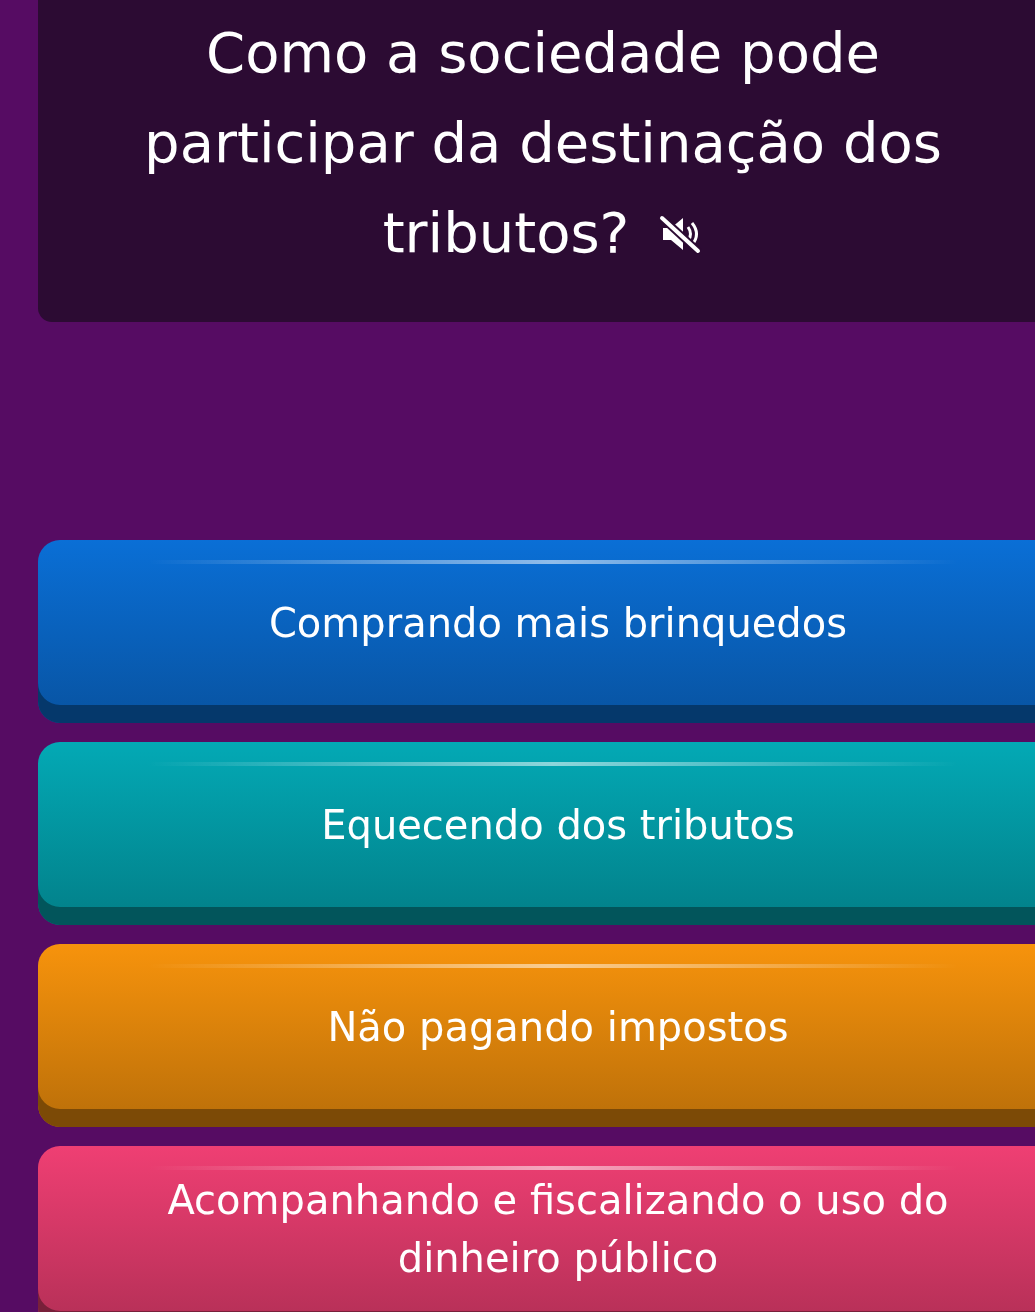 The width and height of the screenshot is (1035, 1312). I want to click on answer-button: Não pagando impostos, so click(536, 1035).